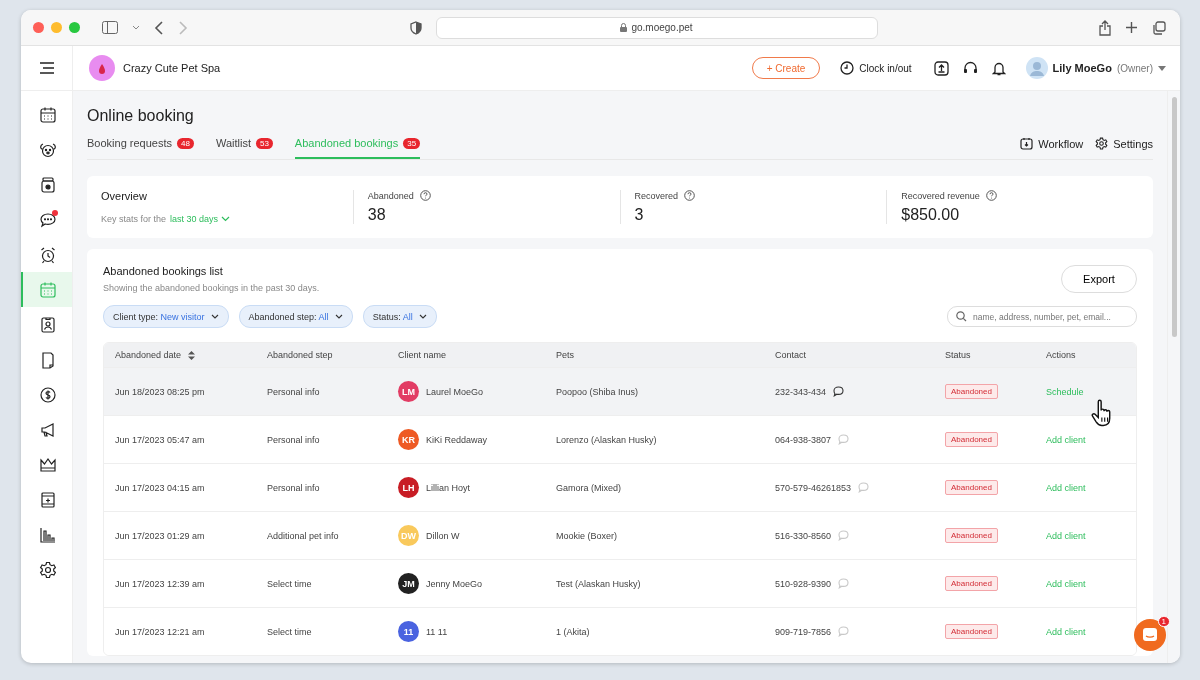 The width and height of the screenshot is (1200, 680). I want to click on pets-cell: Lorenzo (Alaskan Husky), so click(606, 439).